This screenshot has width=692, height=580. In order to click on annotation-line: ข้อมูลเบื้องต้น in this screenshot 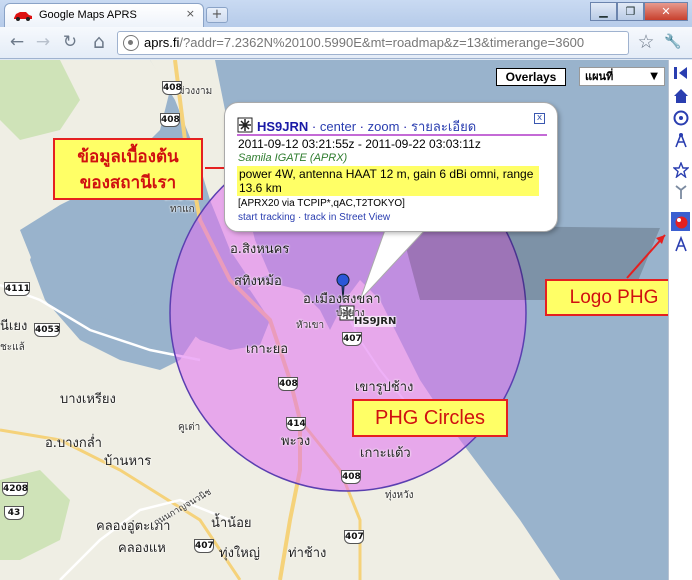, I will do `click(128, 156)`.